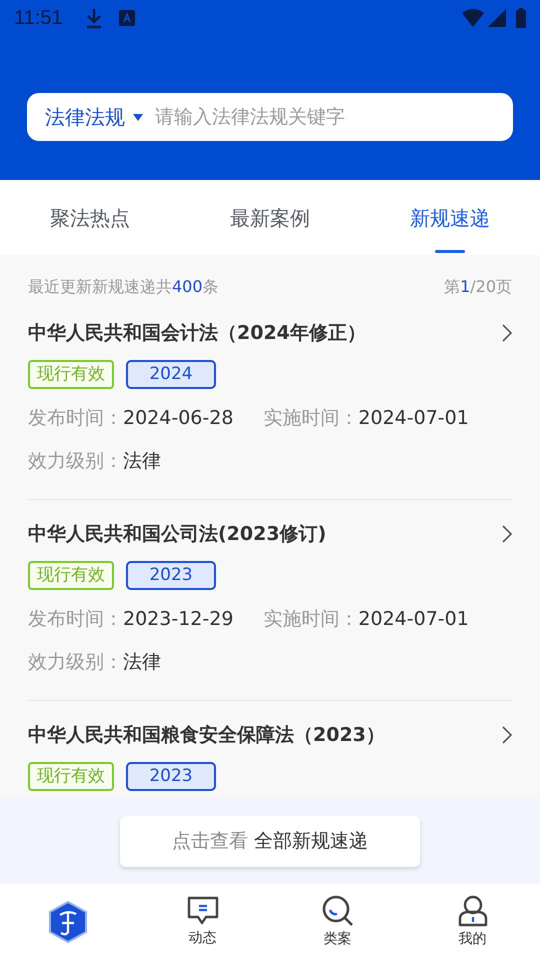 This screenshot has height=960, width=540. Describe the element at coordinates (171, 374) in the screenshot. I see `year-tag: 2024` at that location.